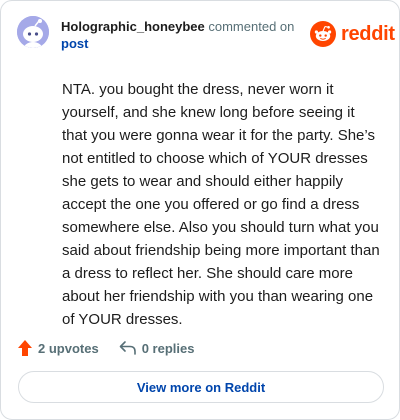  I want to click on upvote-arrow-icon, so click(25, 348).